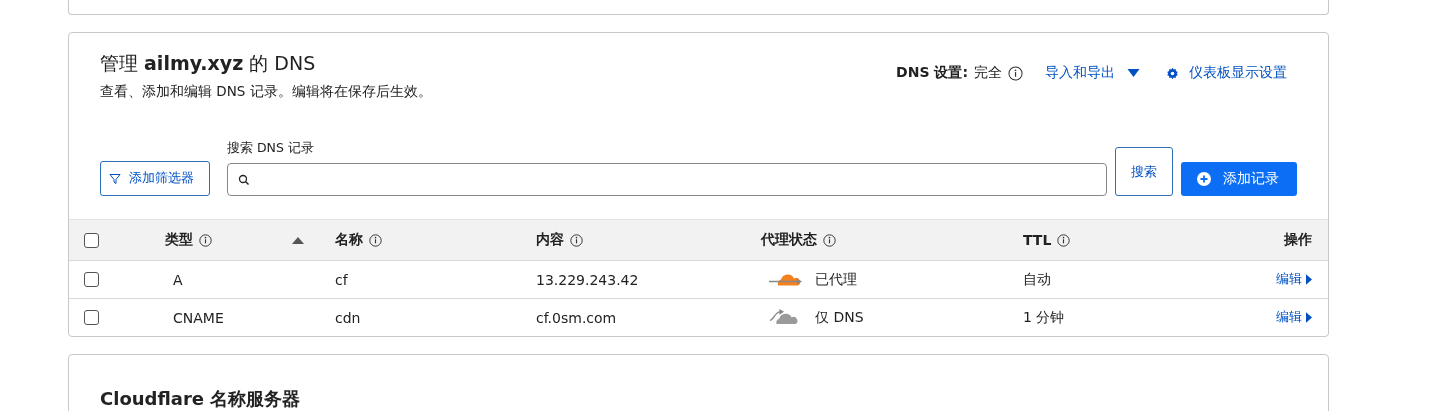  What do you see at coordinates (839, 317) in the screenshot?
I see `table-cell: 仅 DNS` at bounding box center [839, 317].